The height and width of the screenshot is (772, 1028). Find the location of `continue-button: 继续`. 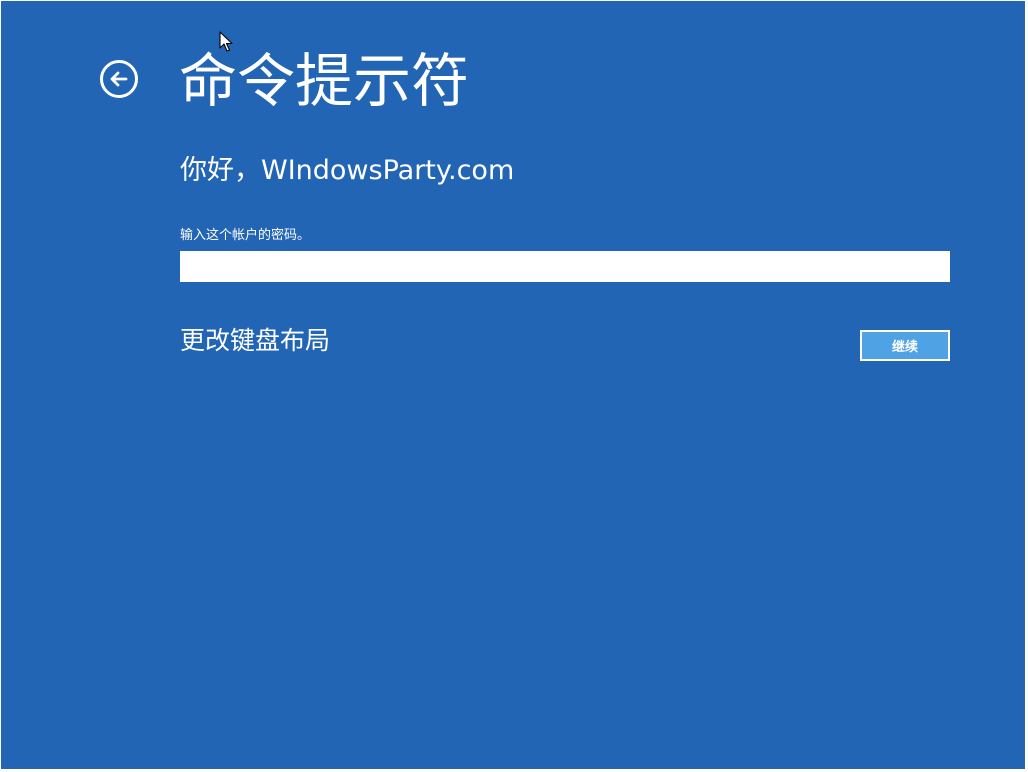

continue-button: 继续 is located at coordinates (905, 345).